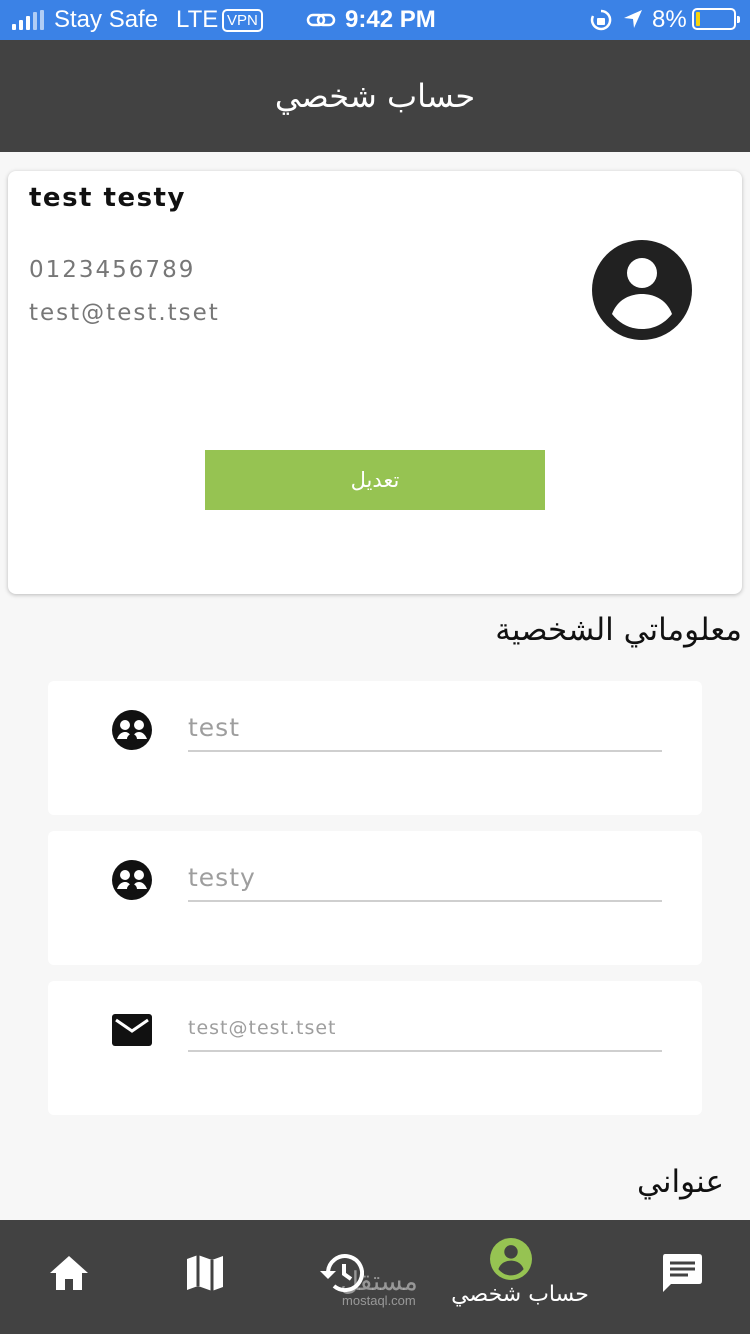 Image resolution: width=750 pixels, height=1334 pixels. What do you see at coordinates (28, 20) in the screenshot?
I see `signal-icon` at bounding box center [28, 20].